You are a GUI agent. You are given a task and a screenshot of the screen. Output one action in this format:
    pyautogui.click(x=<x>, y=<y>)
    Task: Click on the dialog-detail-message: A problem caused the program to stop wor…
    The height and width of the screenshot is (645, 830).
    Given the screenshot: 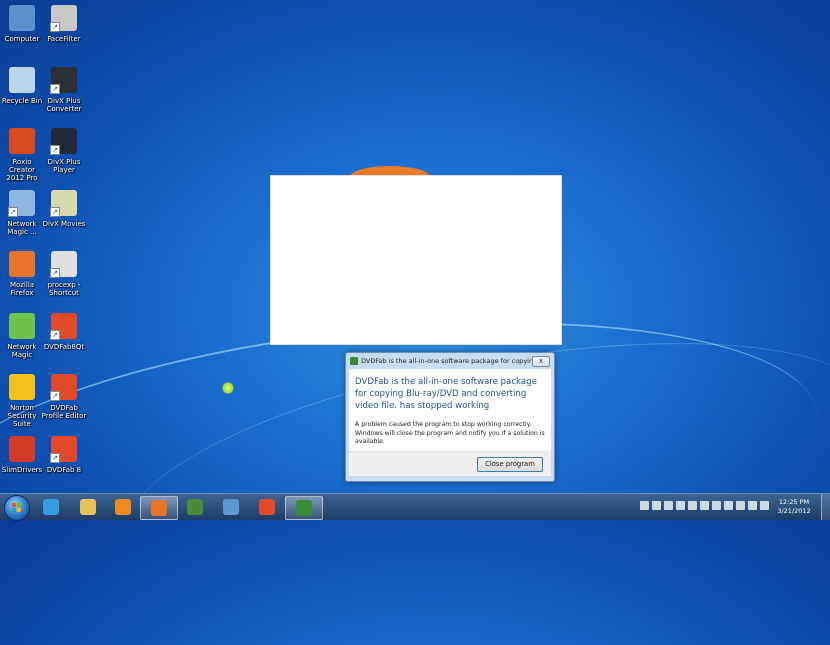 What is the action you would take?
    pyautogui.click(x=450, y=433)
    